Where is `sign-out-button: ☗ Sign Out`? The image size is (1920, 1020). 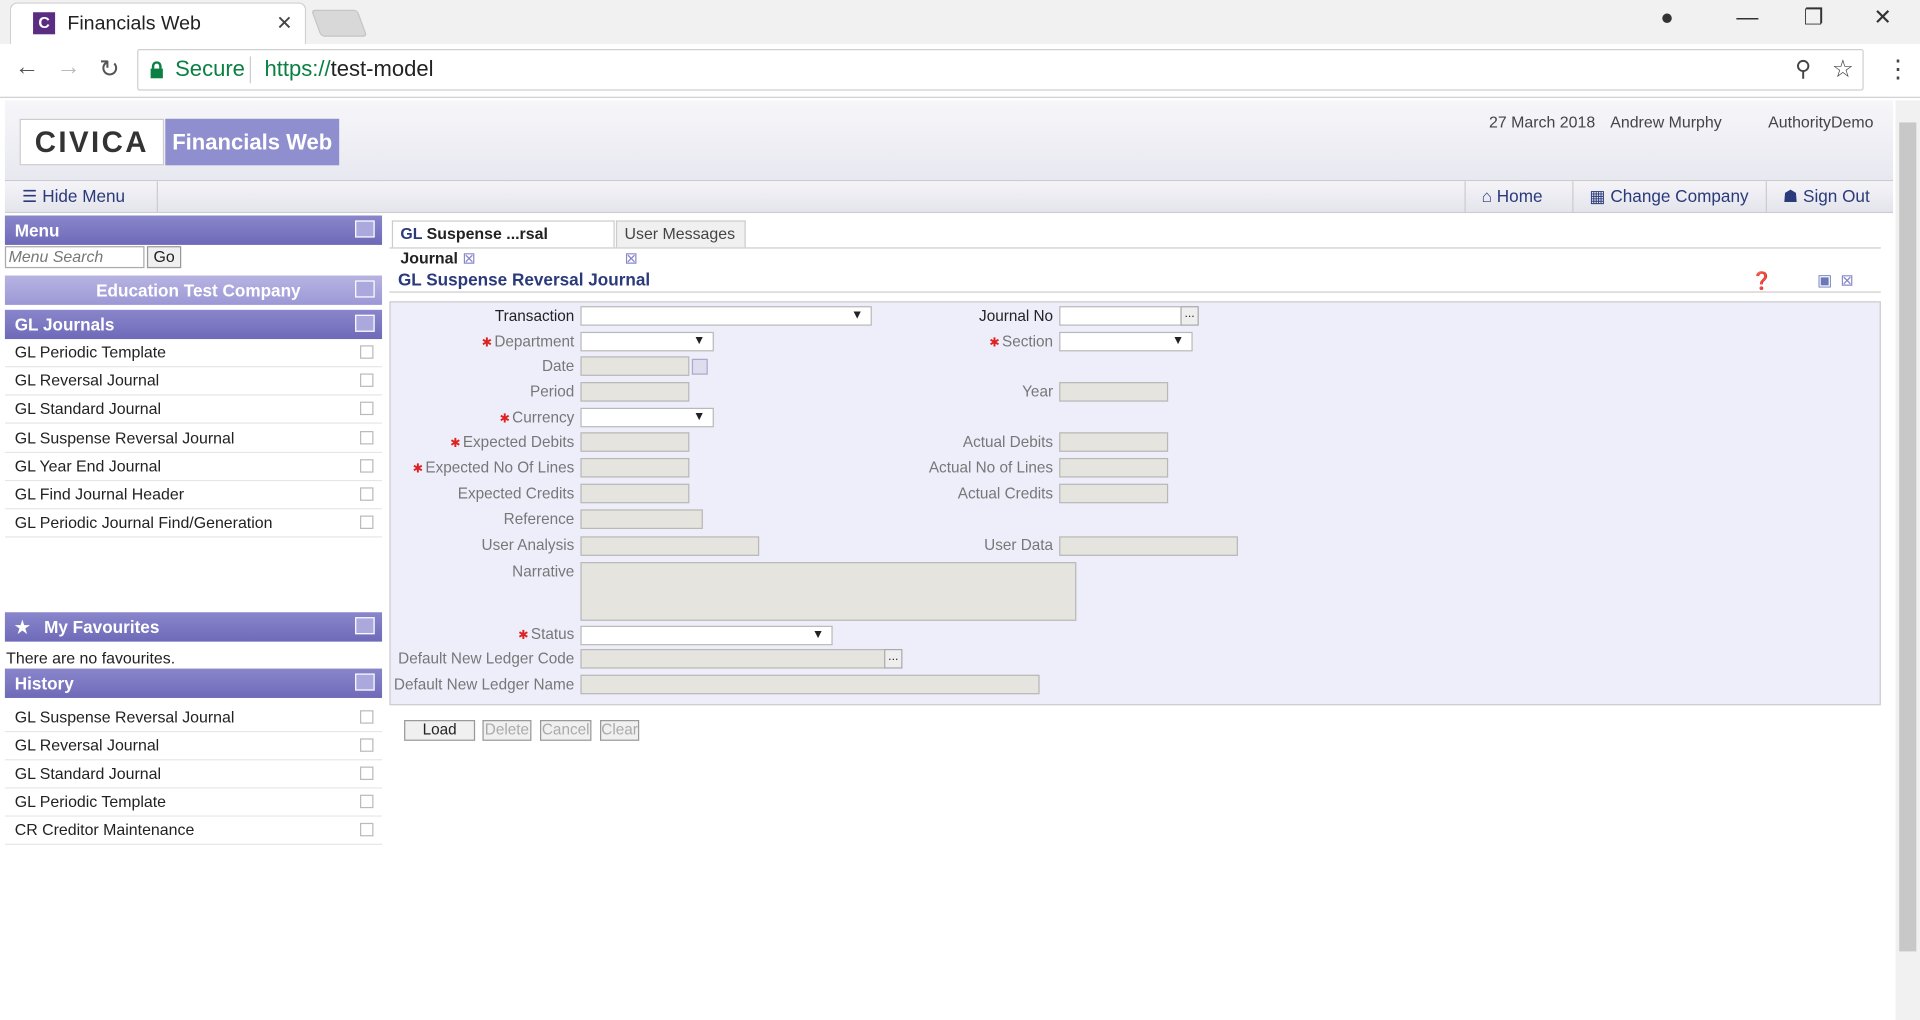 sign-out-button: ☗ Sign Out is located at coordinates (1826, 196).